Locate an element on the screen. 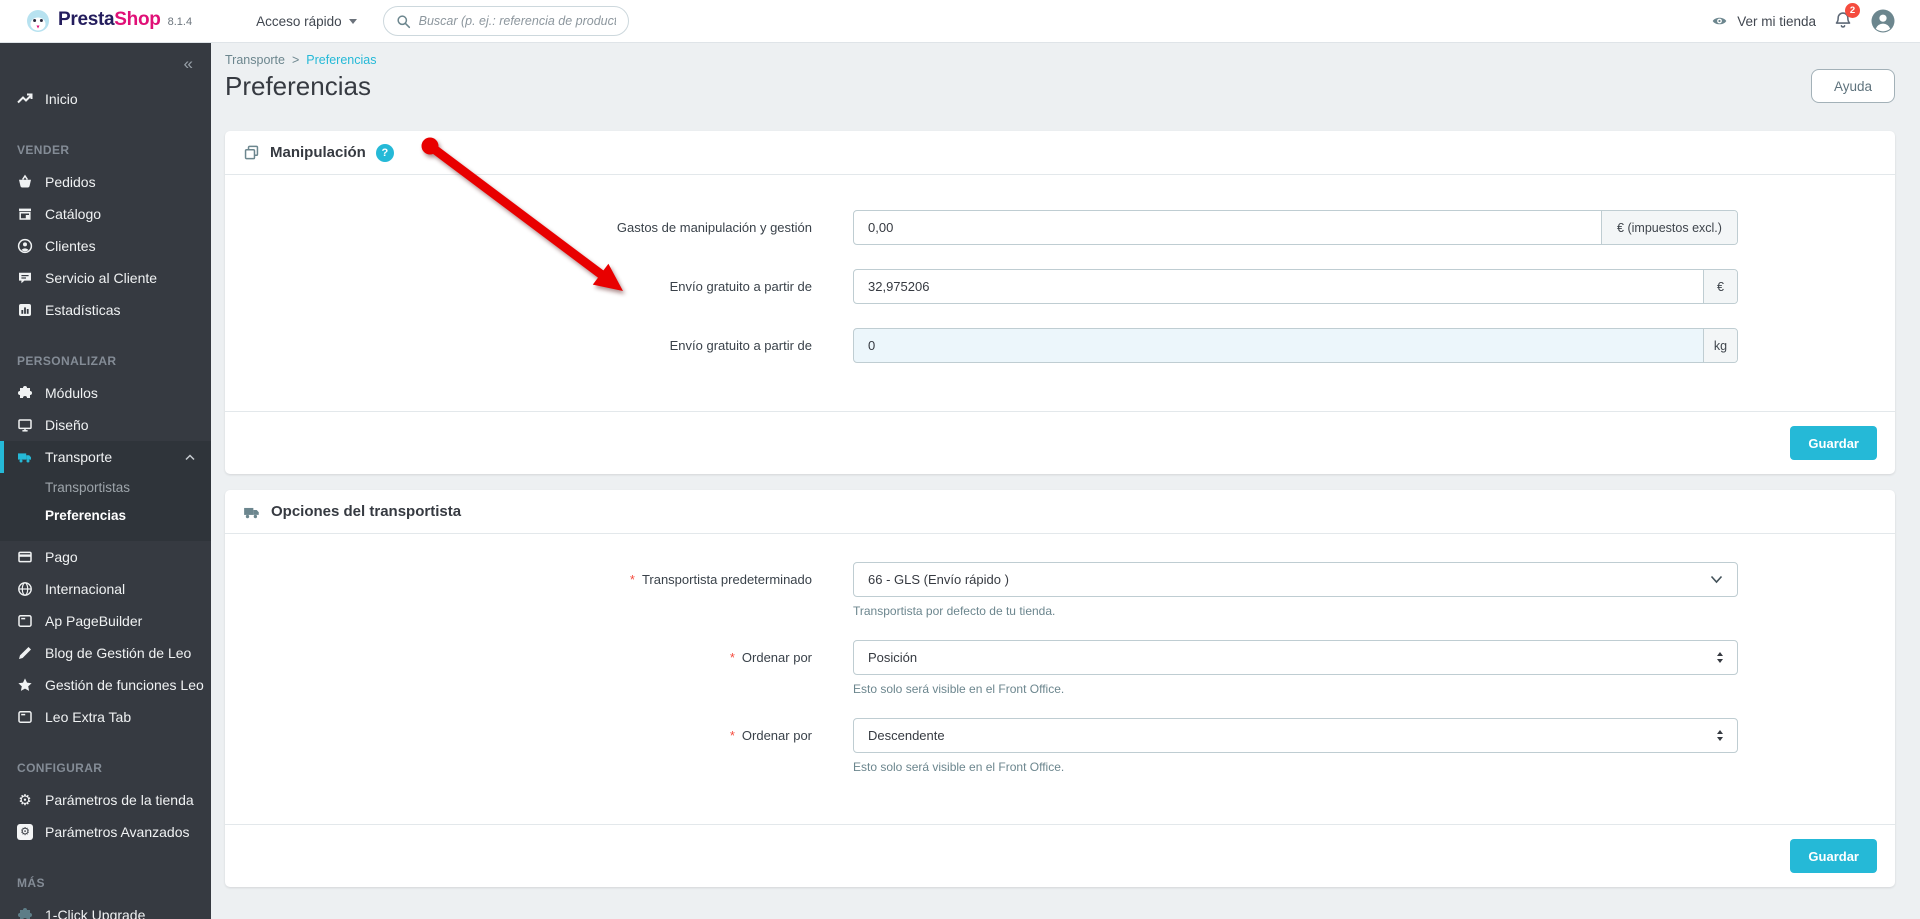  field-label: Gastos de manipulación y gestión is located at coordinates (714, 227).